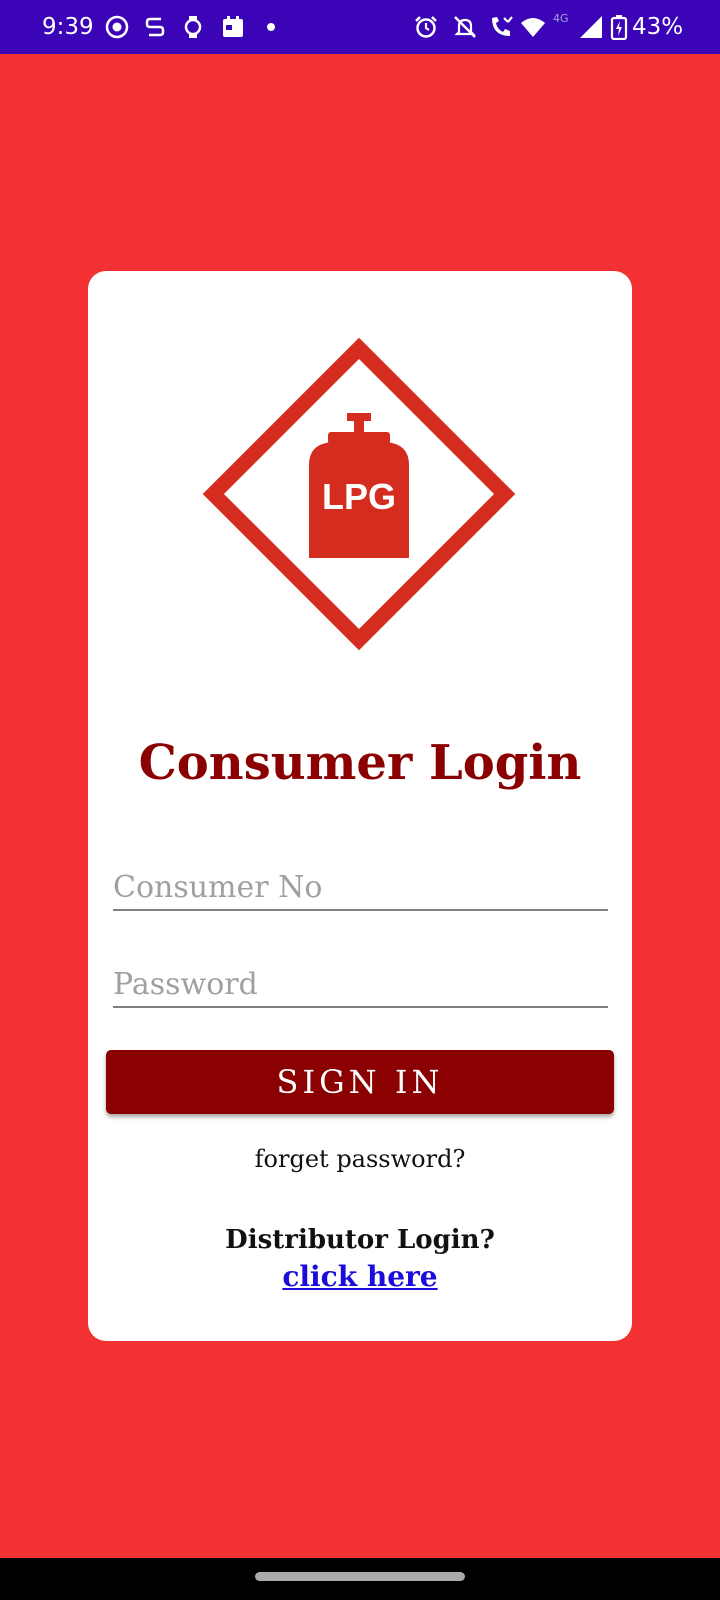  Describe the element at coordinates (68, 27) in the screenshot. I see `status-time: 9:39` at that location.